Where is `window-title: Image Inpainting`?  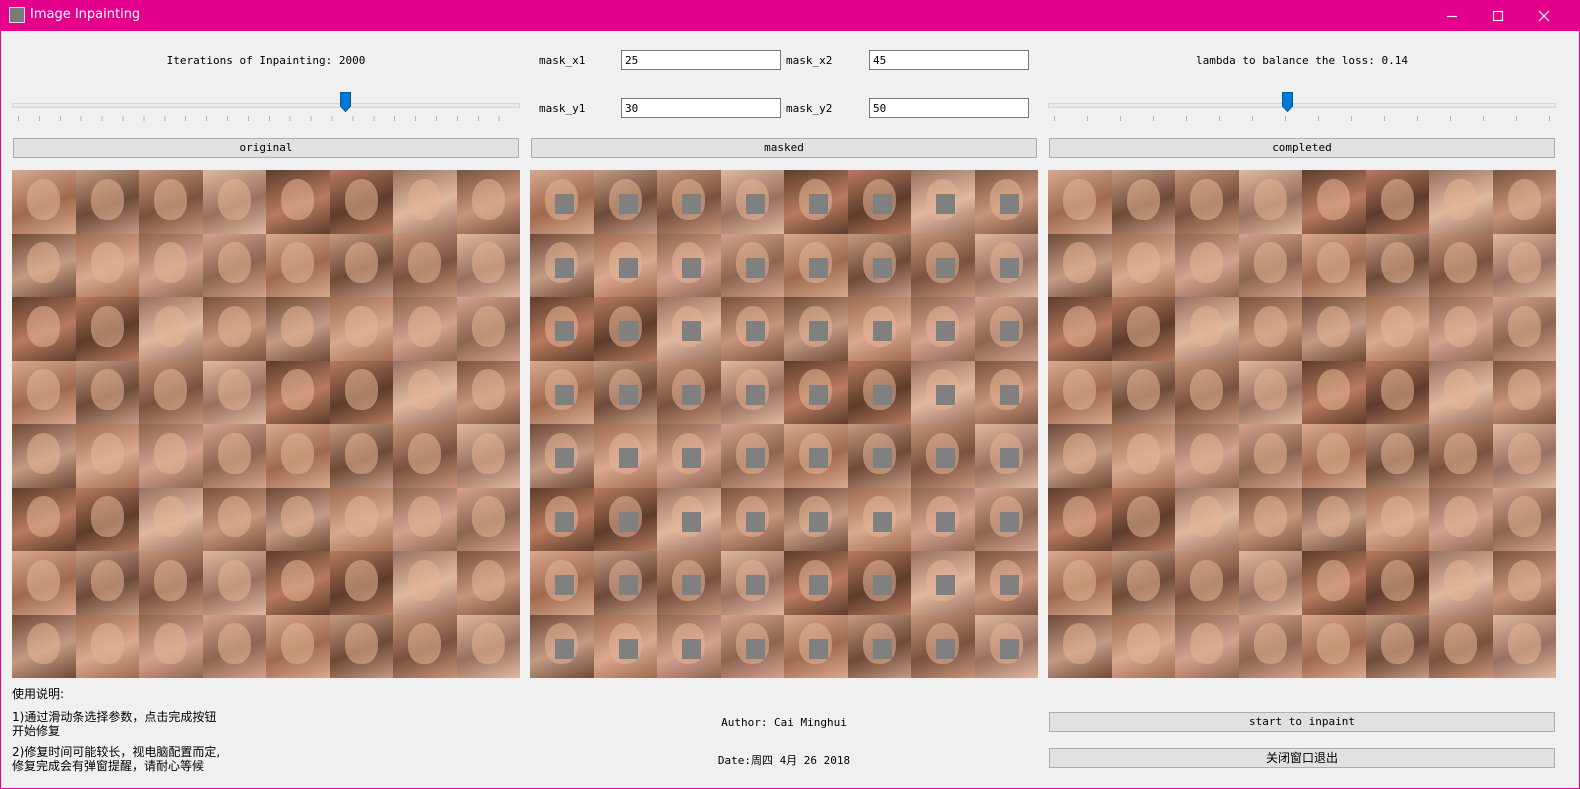
window-title: Image Inpainting is located at coordinates (85, 14).